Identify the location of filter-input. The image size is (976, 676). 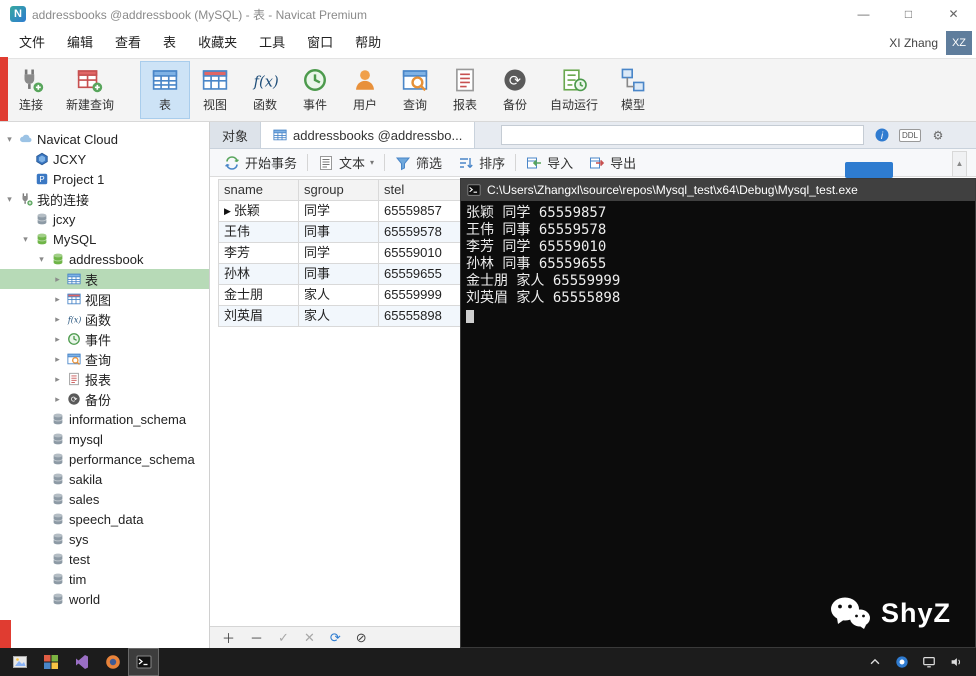
(682, 135).